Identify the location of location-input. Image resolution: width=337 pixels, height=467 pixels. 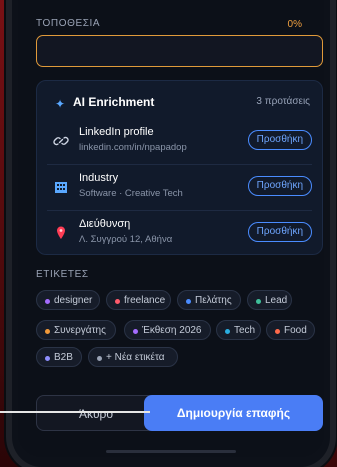
(179, 51).